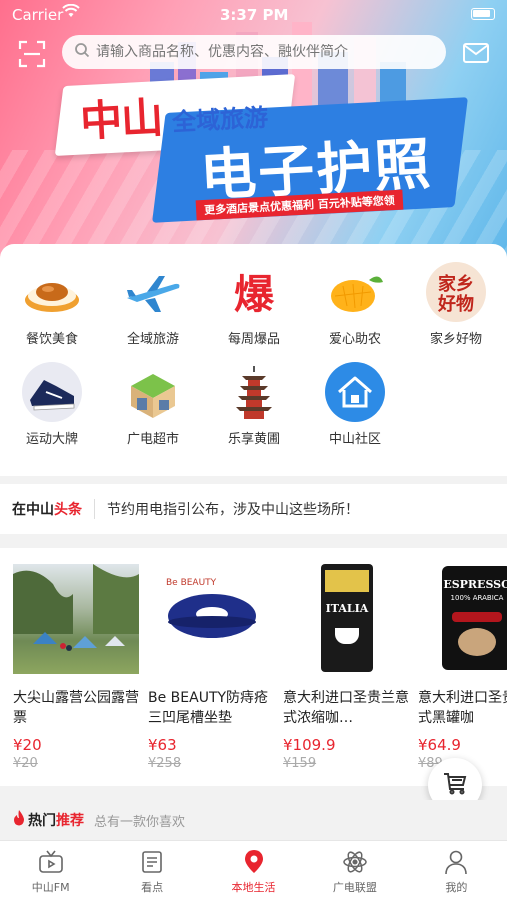  What do you see at coordinates (162, 745) in the screenshot?
I see `product-price: ¥63` at bounding box center [162, 745].